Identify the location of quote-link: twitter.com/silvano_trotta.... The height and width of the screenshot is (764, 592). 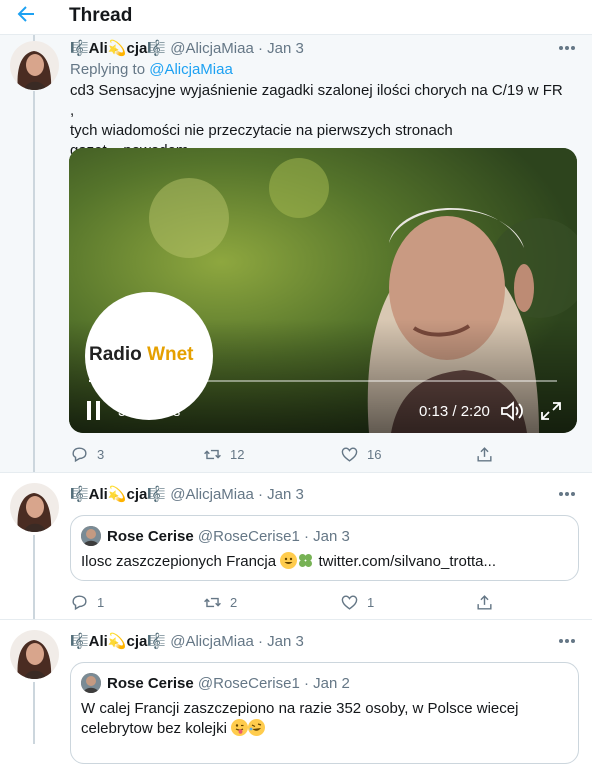
(407, 561).